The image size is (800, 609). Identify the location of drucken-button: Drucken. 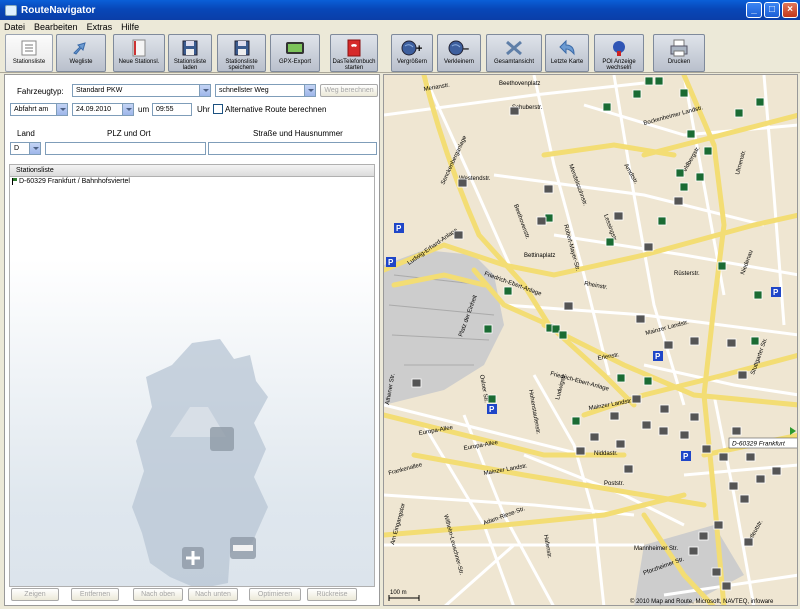
(679, 53).